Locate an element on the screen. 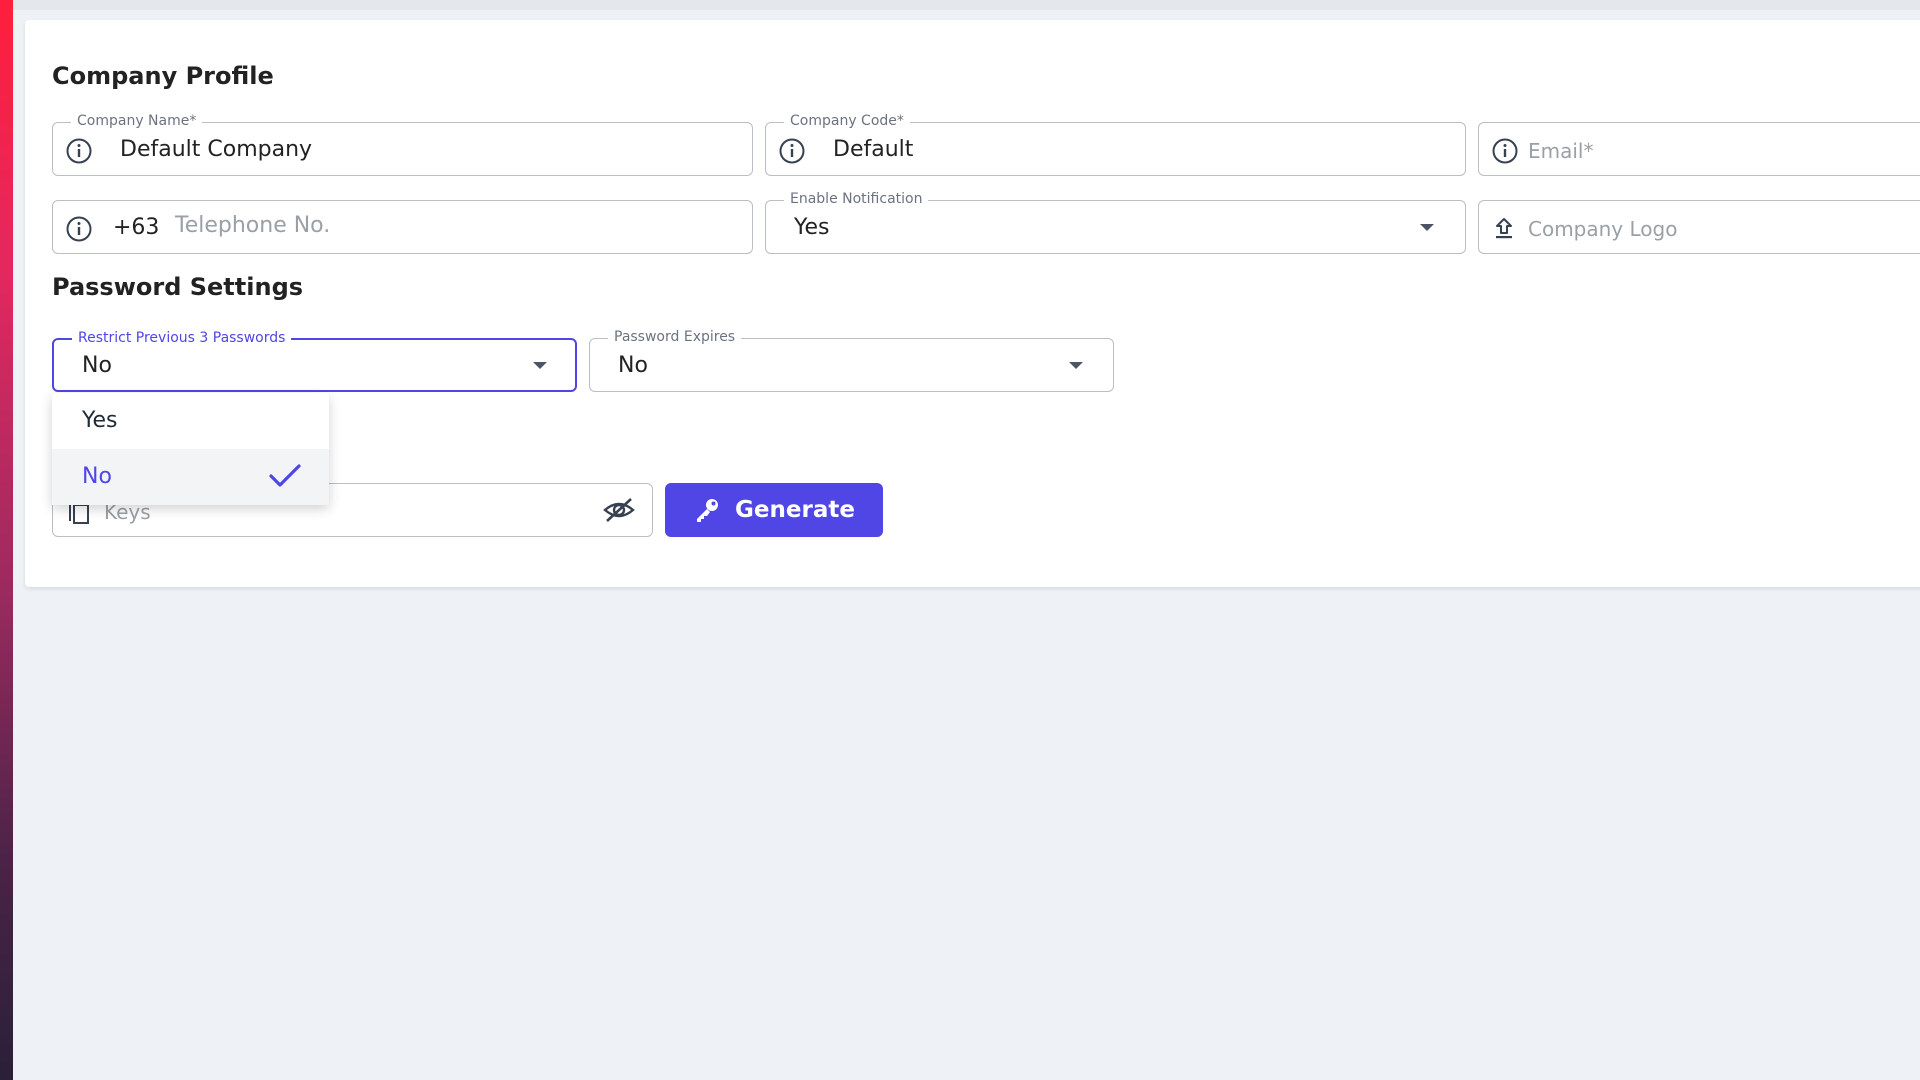 The image size is (1920, 1080). telephone-placeholder: Telephone No. is located at coordinates (253, 225).